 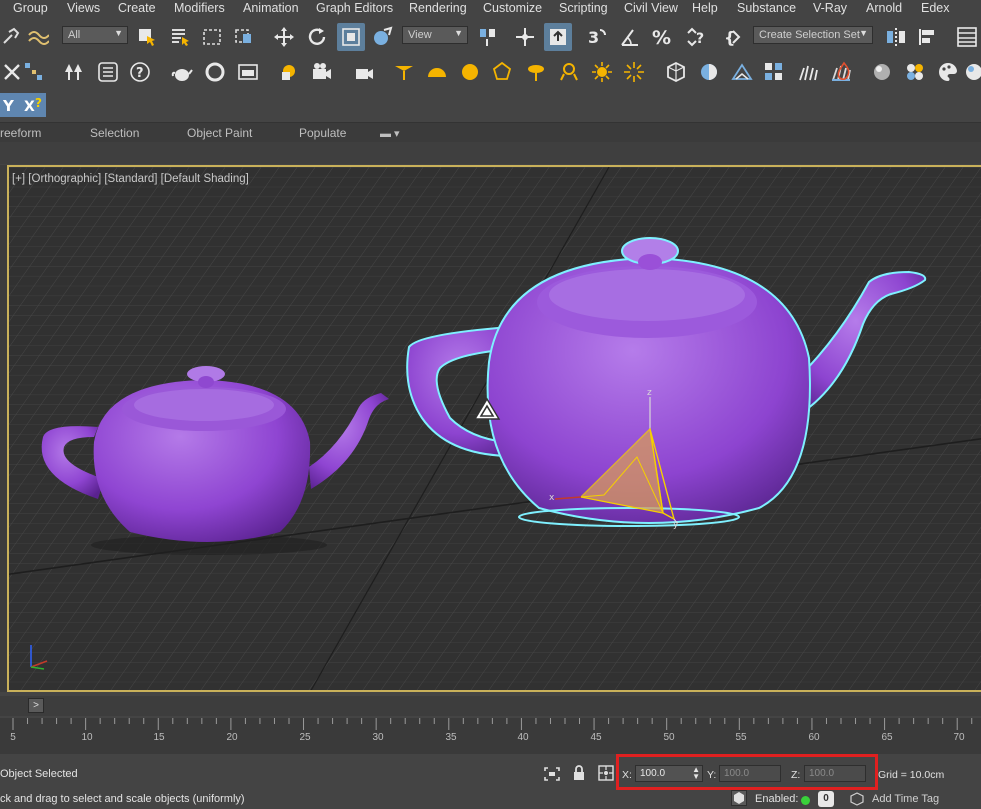 I want to click on vray-multi-material-icon, so click(x=915, y=72).